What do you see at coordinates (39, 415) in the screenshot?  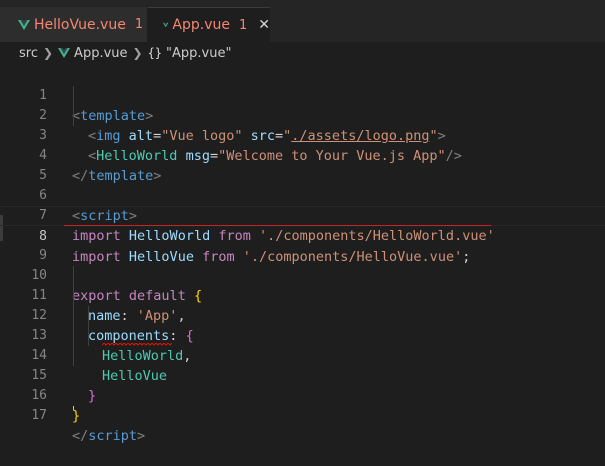 I see `line-number: 17` at bounding box center [39, 415].